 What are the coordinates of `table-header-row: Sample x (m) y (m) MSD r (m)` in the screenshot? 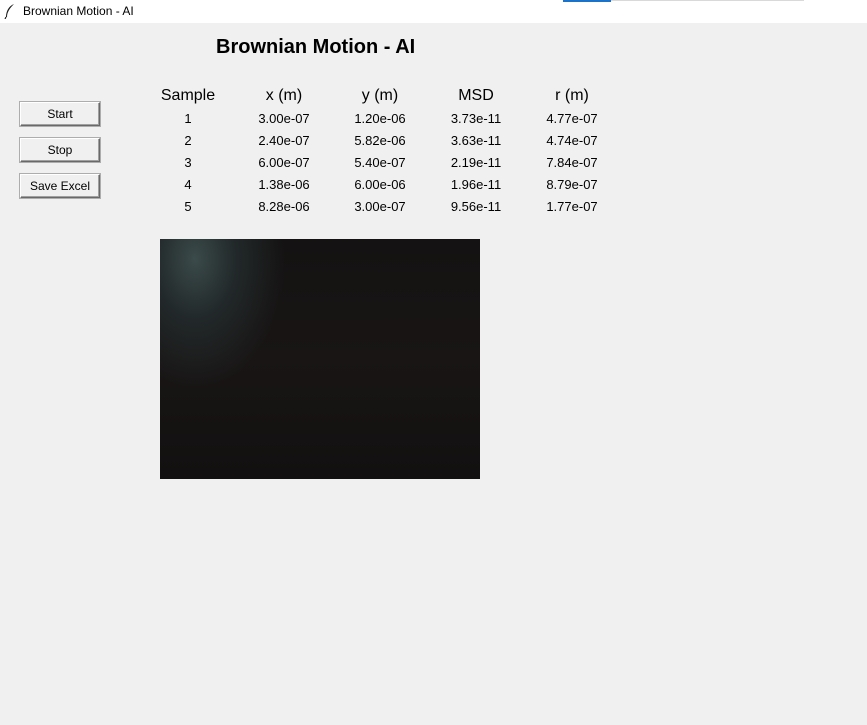 It's located at (380, 96).